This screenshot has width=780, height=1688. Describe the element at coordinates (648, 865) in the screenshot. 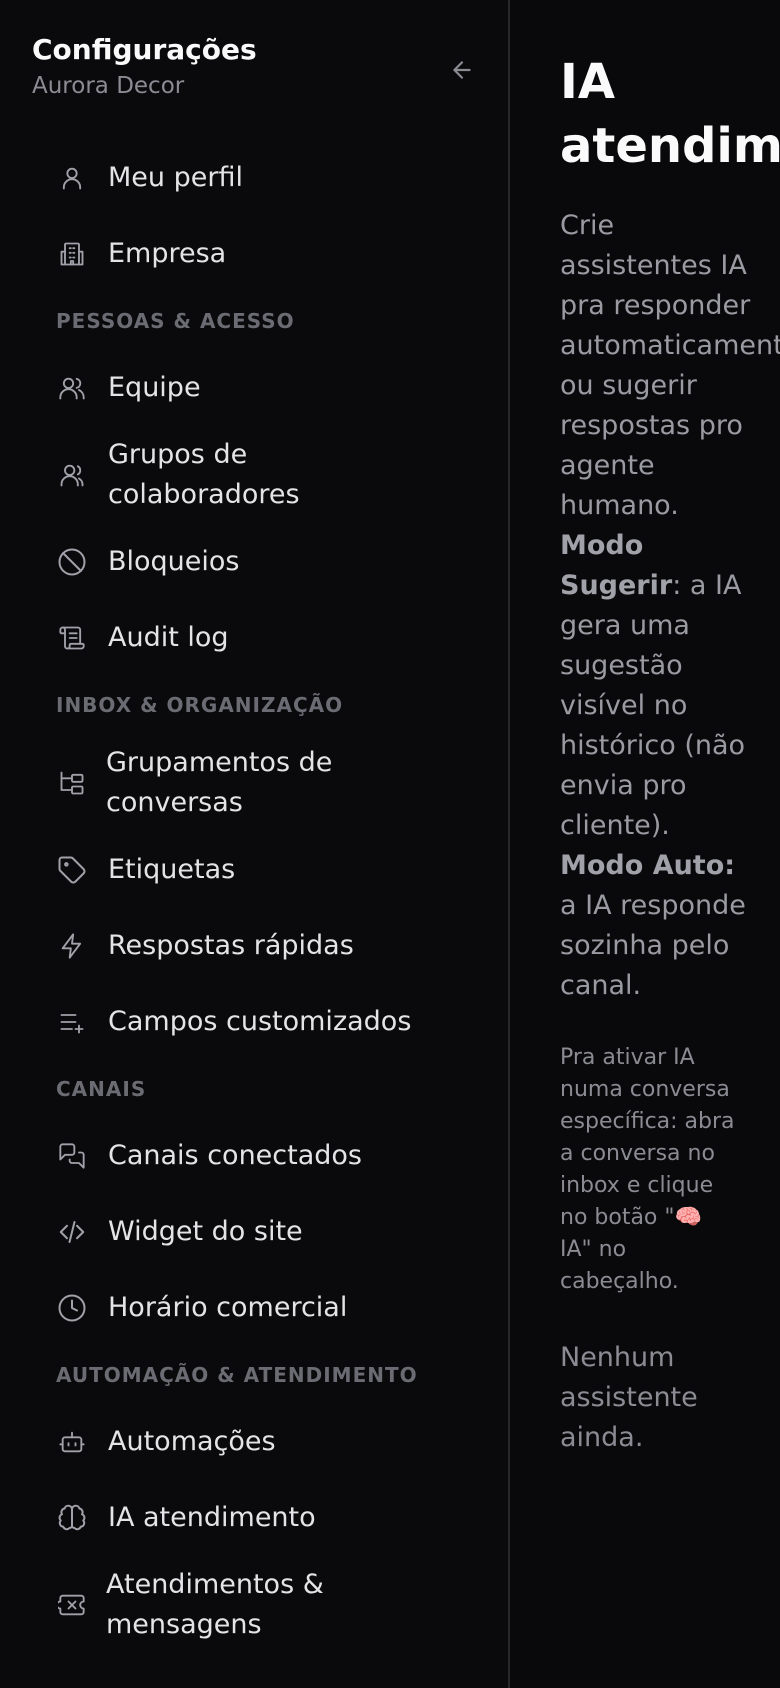

I see `mode-auto-label: Modo Auto:` at that location.